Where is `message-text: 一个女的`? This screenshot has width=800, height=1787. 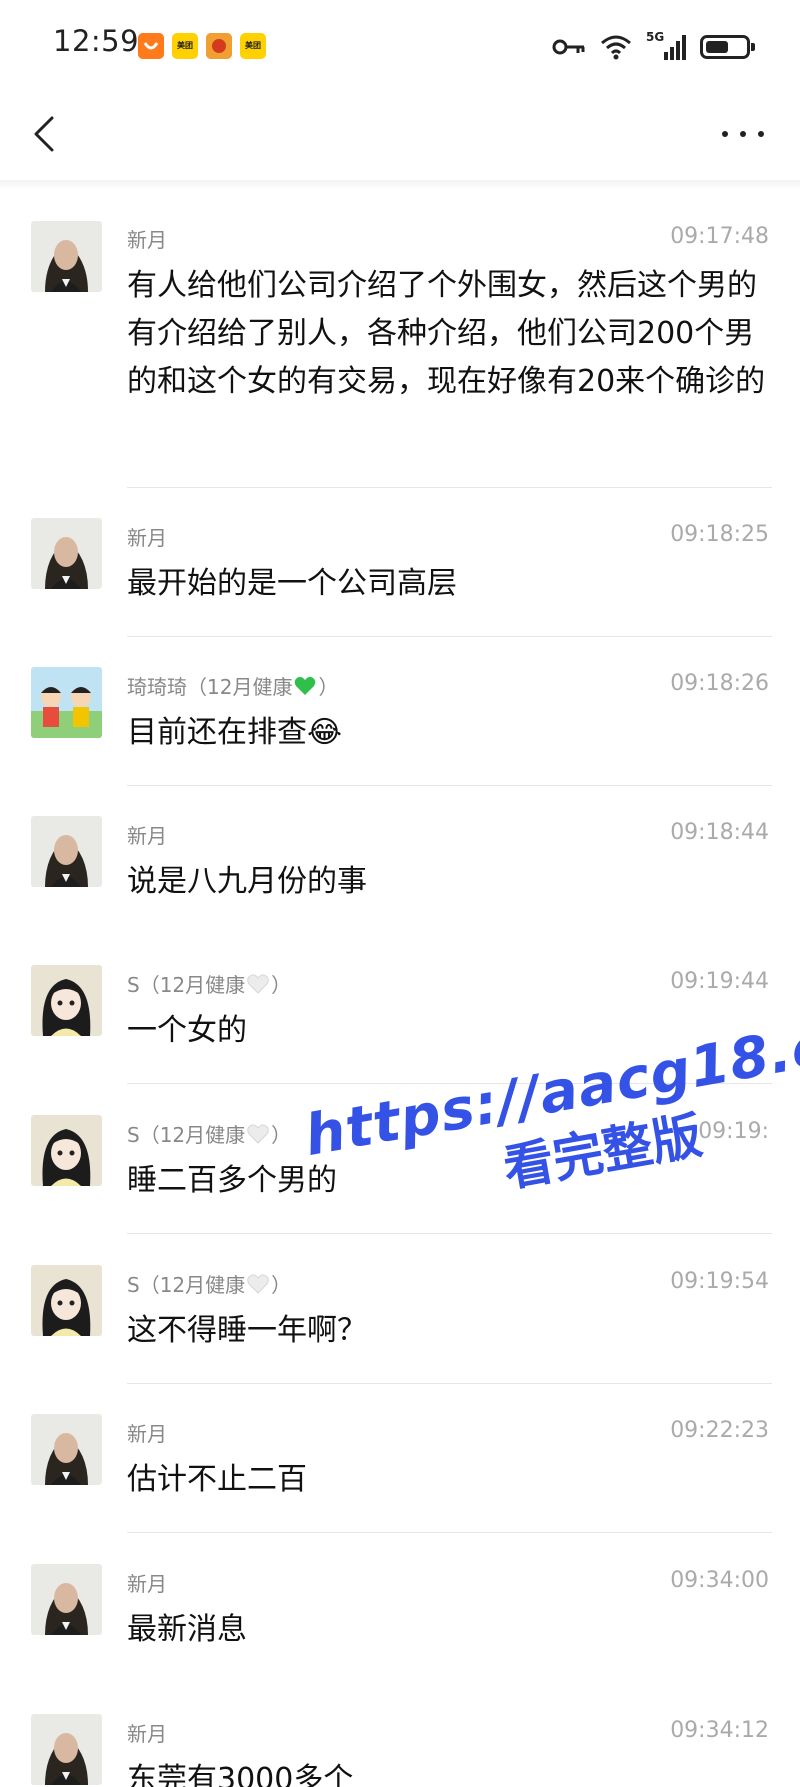
message-text: 一个女的 is located at coordinates (187, 1030).